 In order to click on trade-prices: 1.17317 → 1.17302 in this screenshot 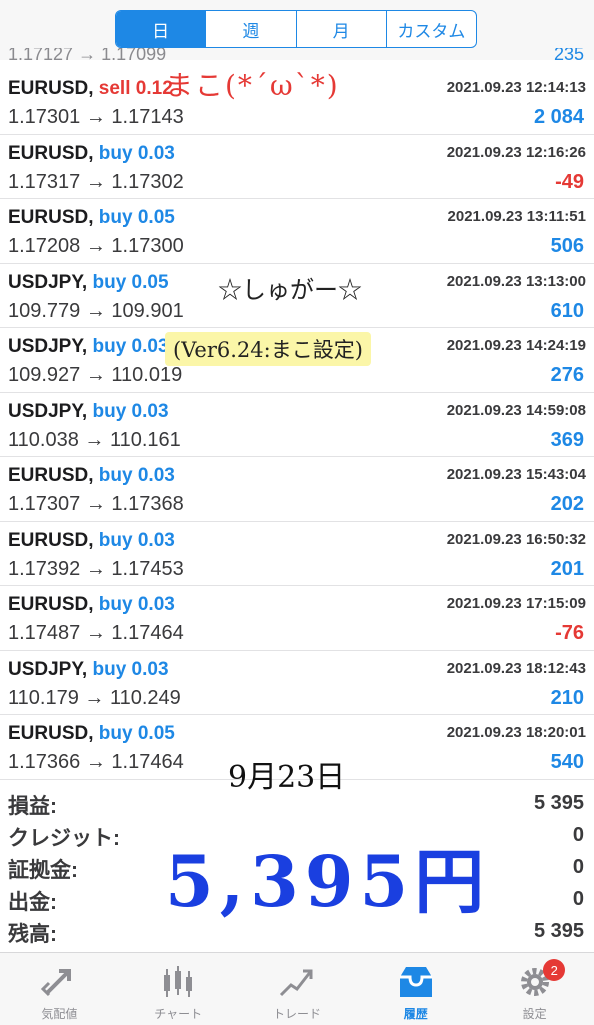, I will do `click(96, 181)`.